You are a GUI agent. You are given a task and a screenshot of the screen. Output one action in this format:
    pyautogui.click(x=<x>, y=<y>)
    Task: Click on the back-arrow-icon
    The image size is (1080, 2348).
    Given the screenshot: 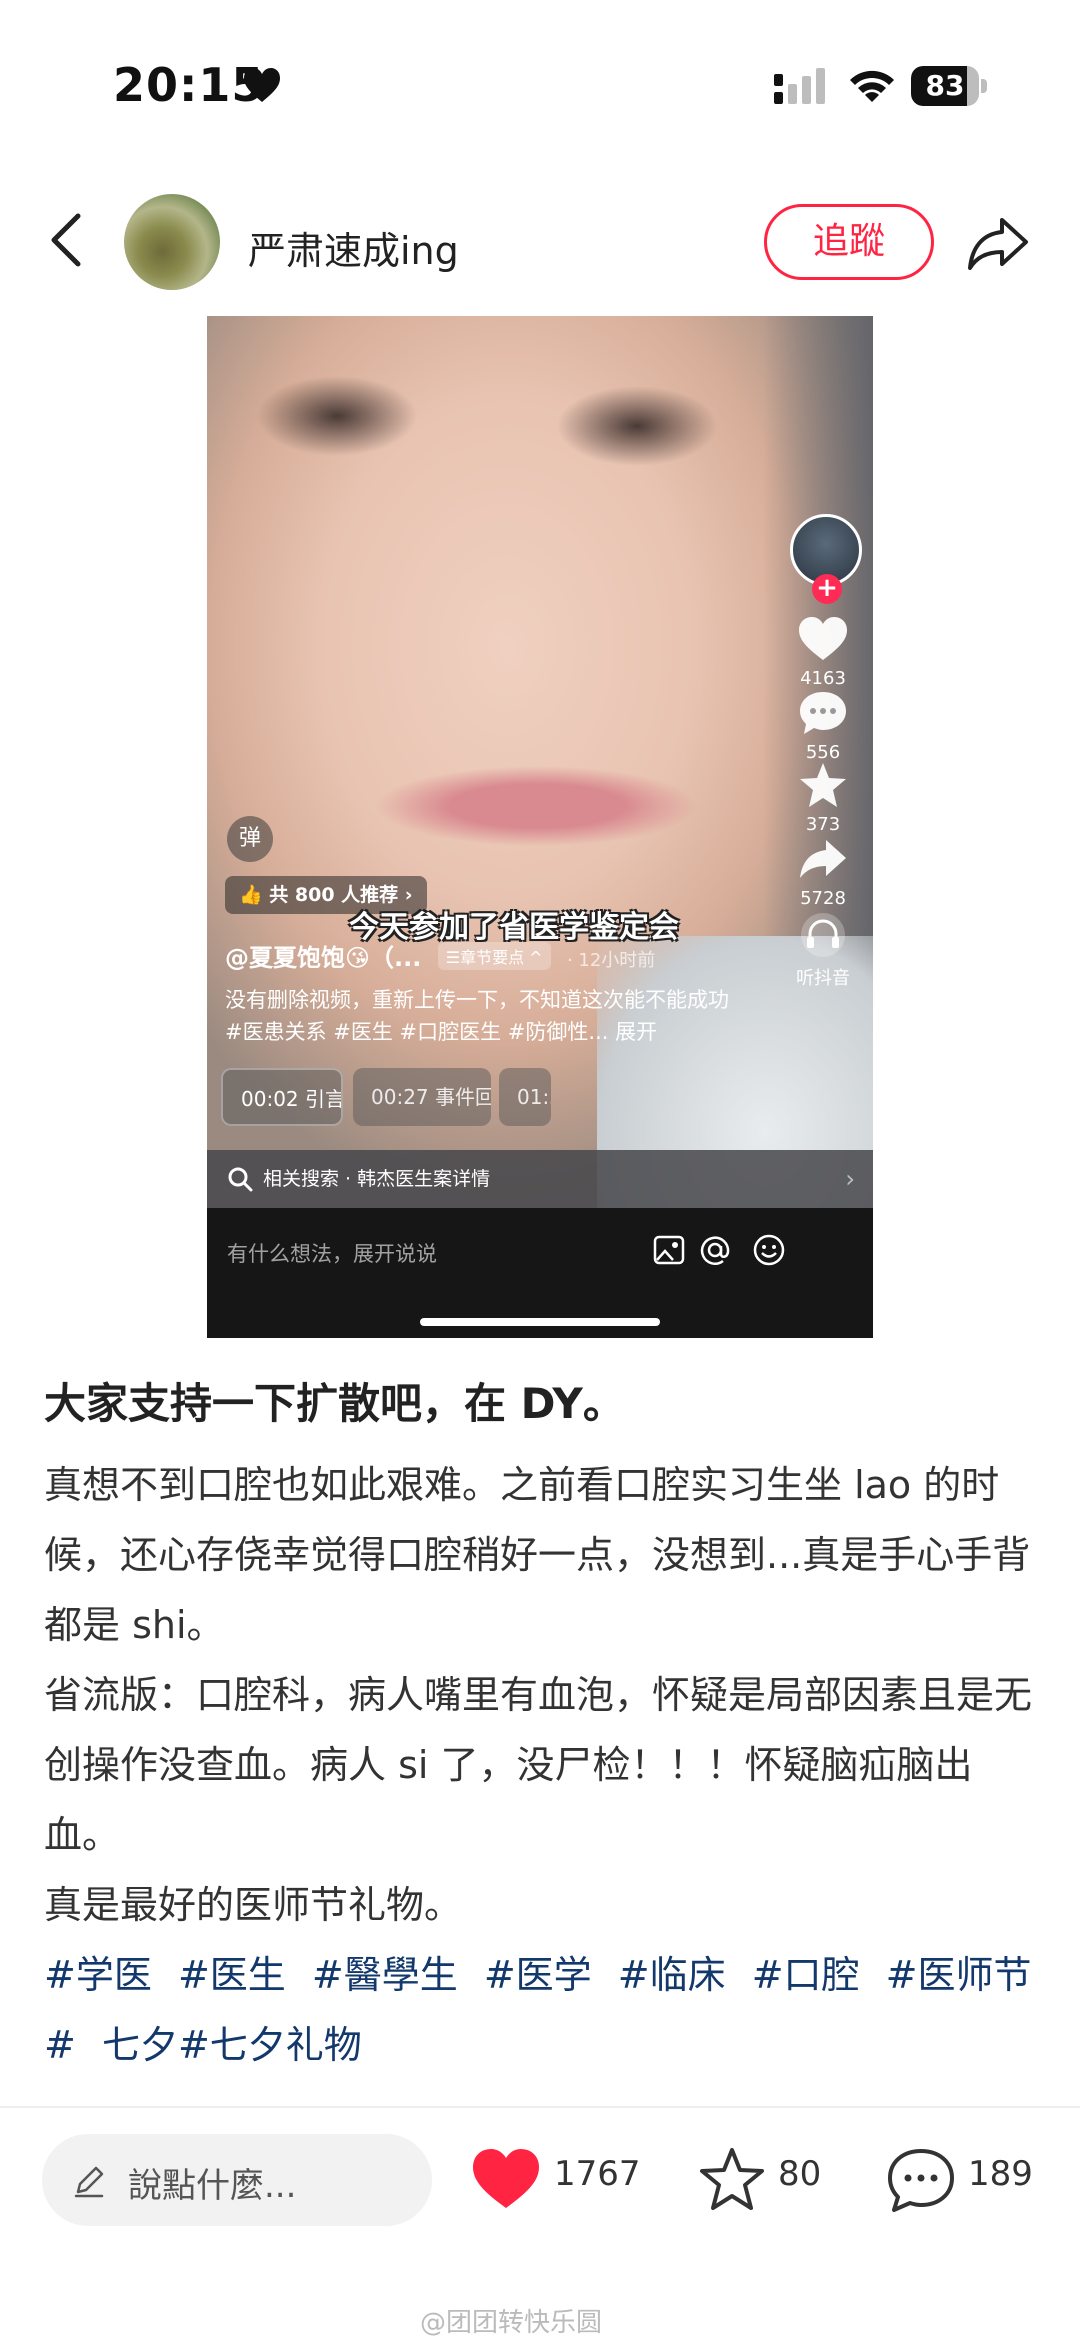 What is the action you would take?
    pyautogui.click(x=66, y=240)
    